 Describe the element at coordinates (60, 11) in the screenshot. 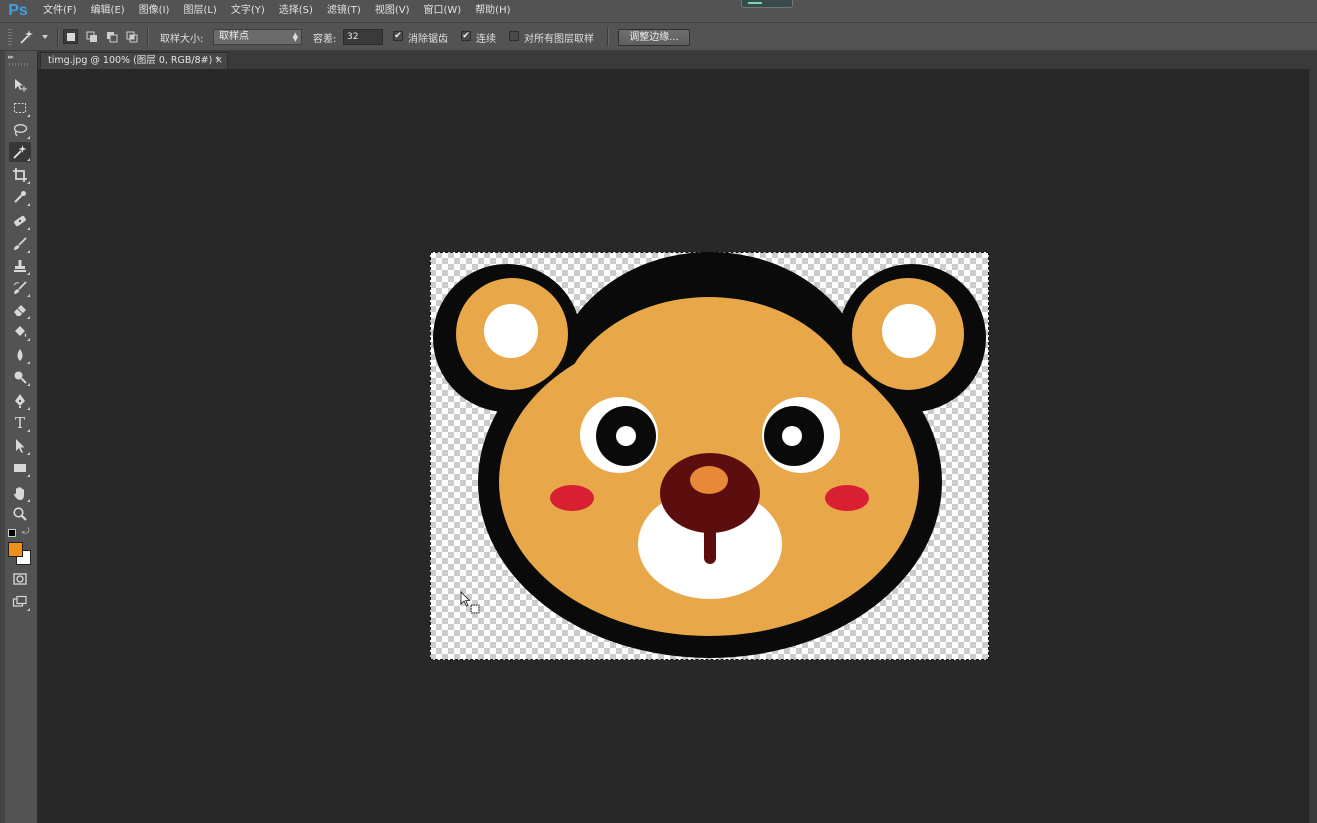

I see `menu-file: 文件(F)` at that location.